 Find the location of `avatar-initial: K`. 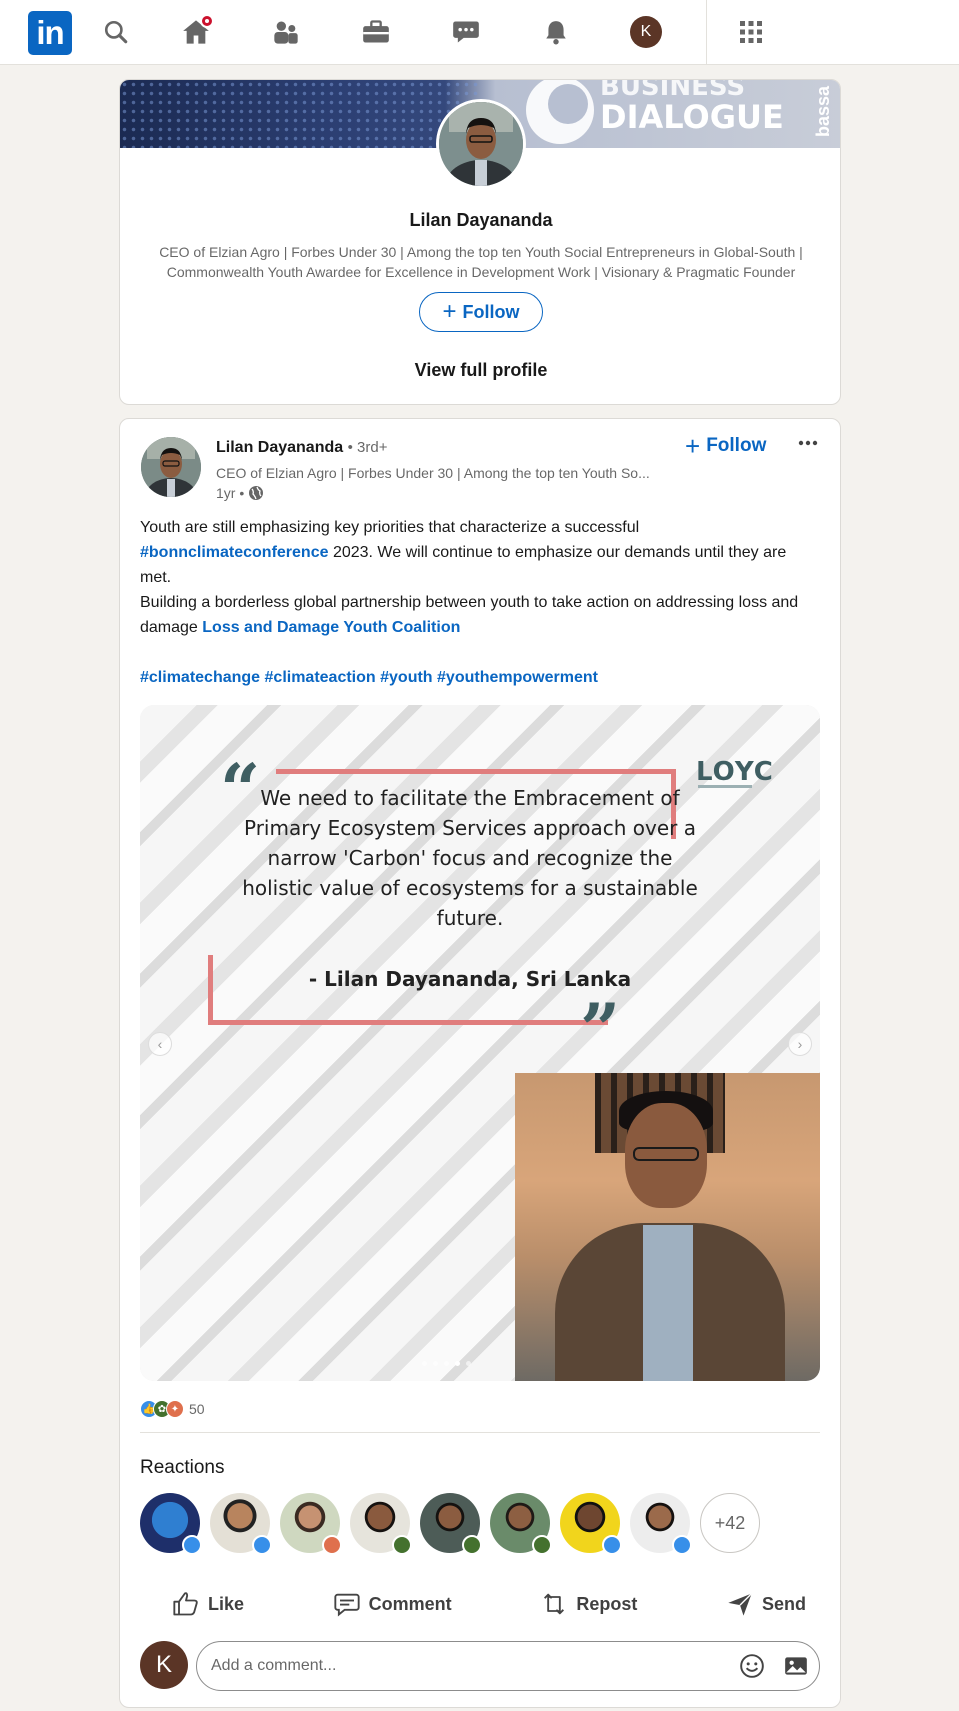

avatar-initial: K is located at coordinates (646, 32).